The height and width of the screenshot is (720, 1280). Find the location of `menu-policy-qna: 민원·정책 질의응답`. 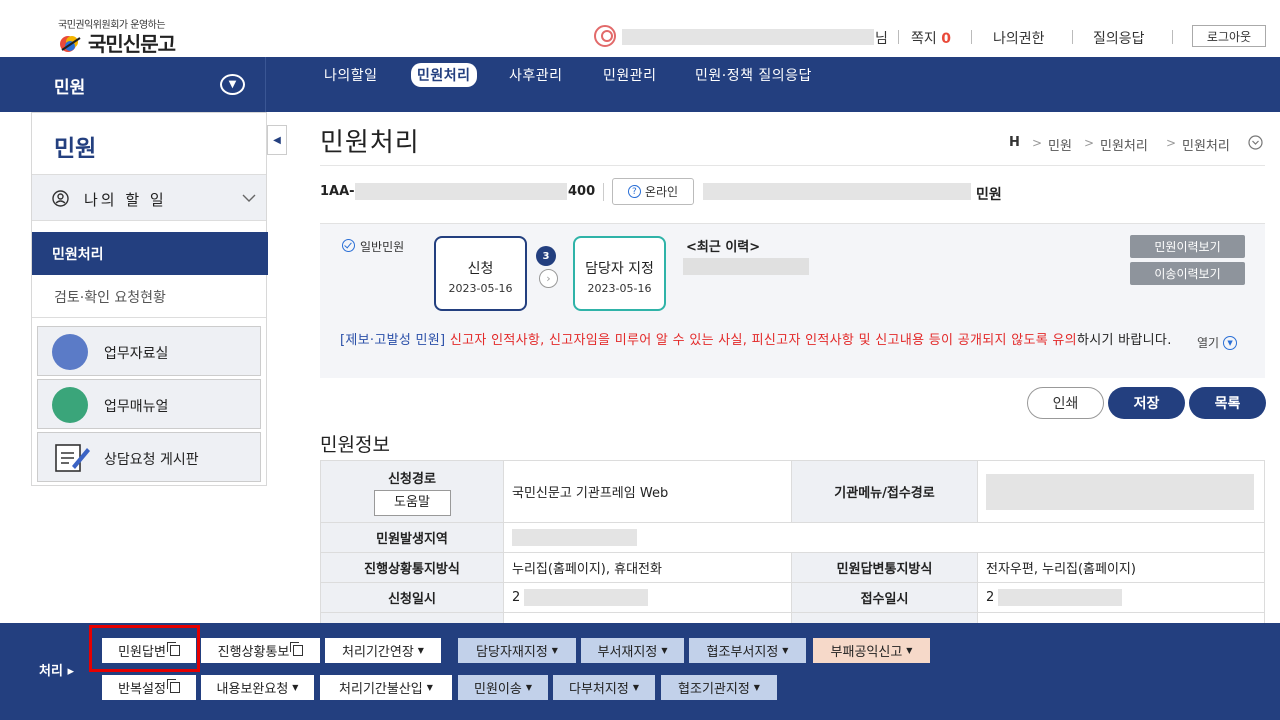

menu-policy-qna: 민원·정책 질의응답 is located at coordinates (753, 75).